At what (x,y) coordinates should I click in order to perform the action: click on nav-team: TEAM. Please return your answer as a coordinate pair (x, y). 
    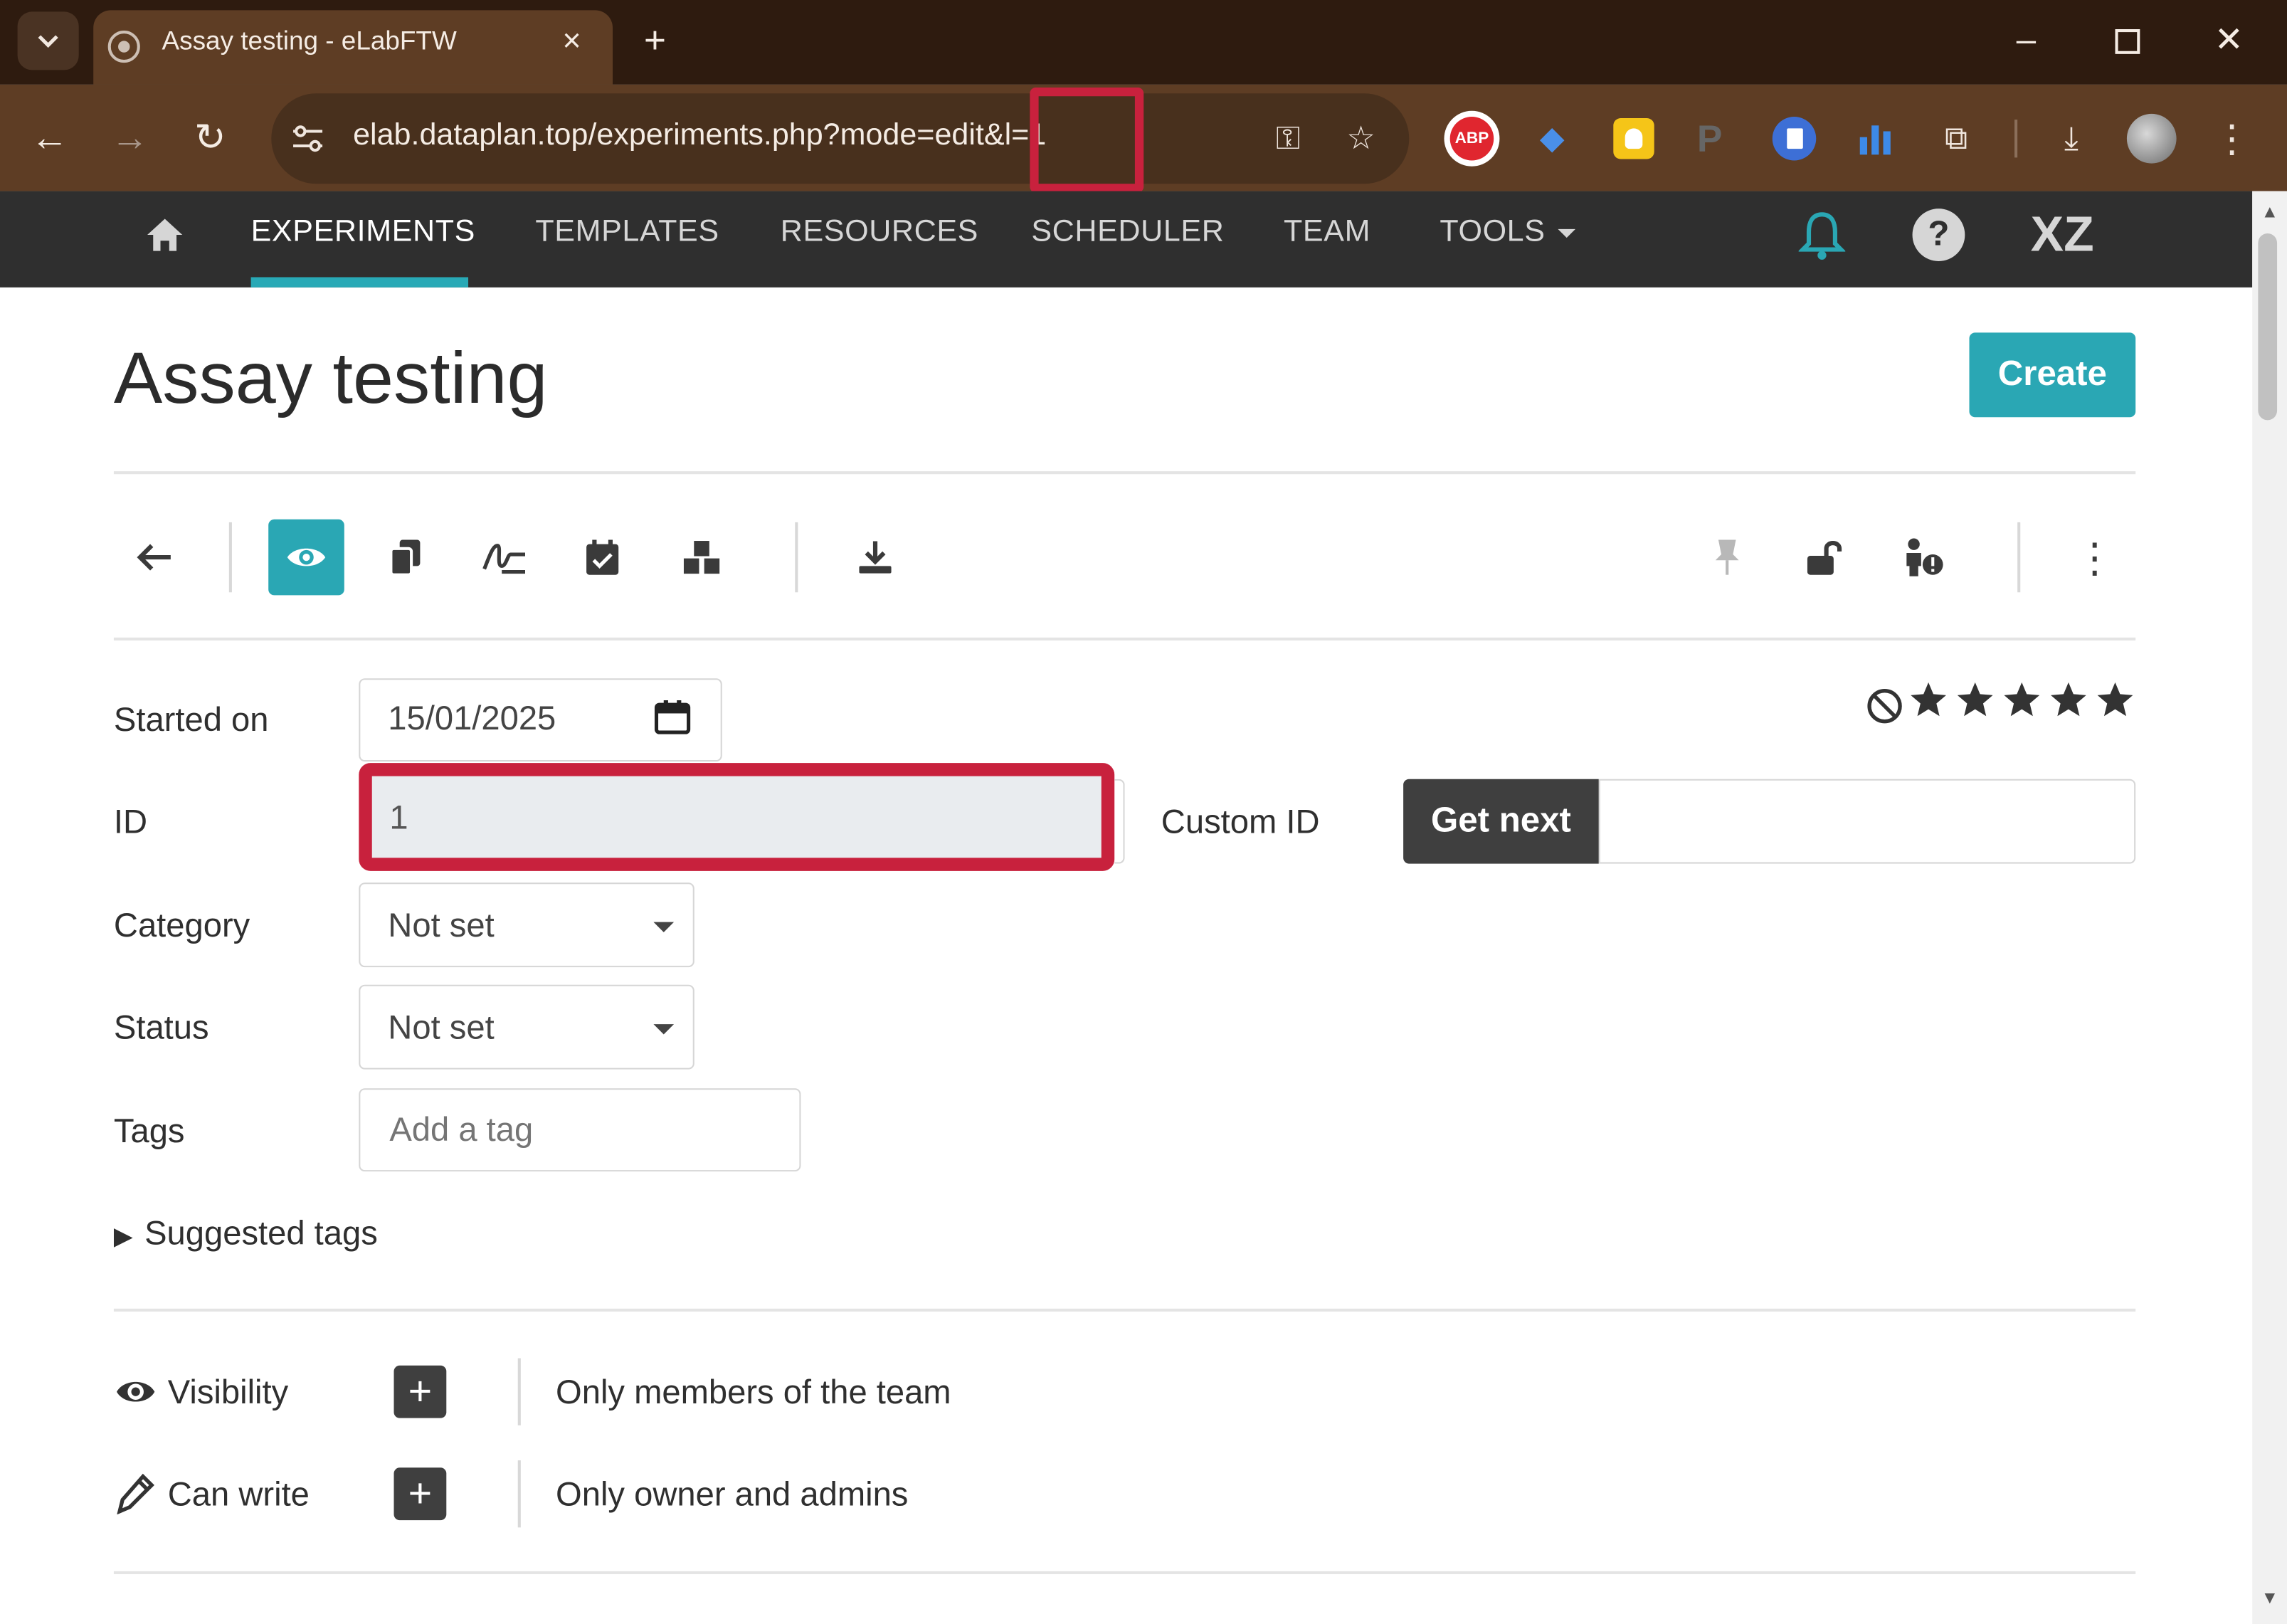
    Looking at the image, I should click on (1327, 231).